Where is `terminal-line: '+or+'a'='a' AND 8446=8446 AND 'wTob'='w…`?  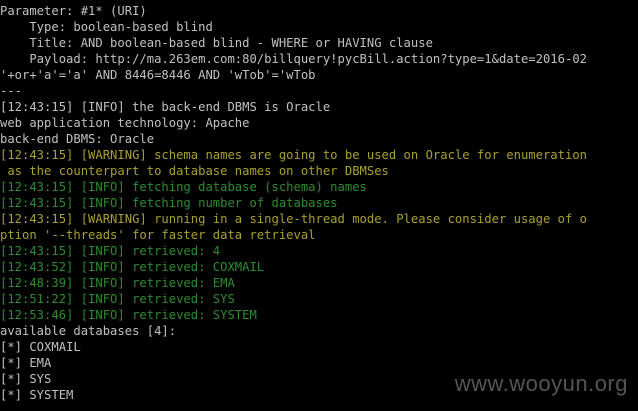
terminal-line: '+or+'a'='a' AND 8446=8446 AND 'wTob'='w… is located at coordinates (158, 75).